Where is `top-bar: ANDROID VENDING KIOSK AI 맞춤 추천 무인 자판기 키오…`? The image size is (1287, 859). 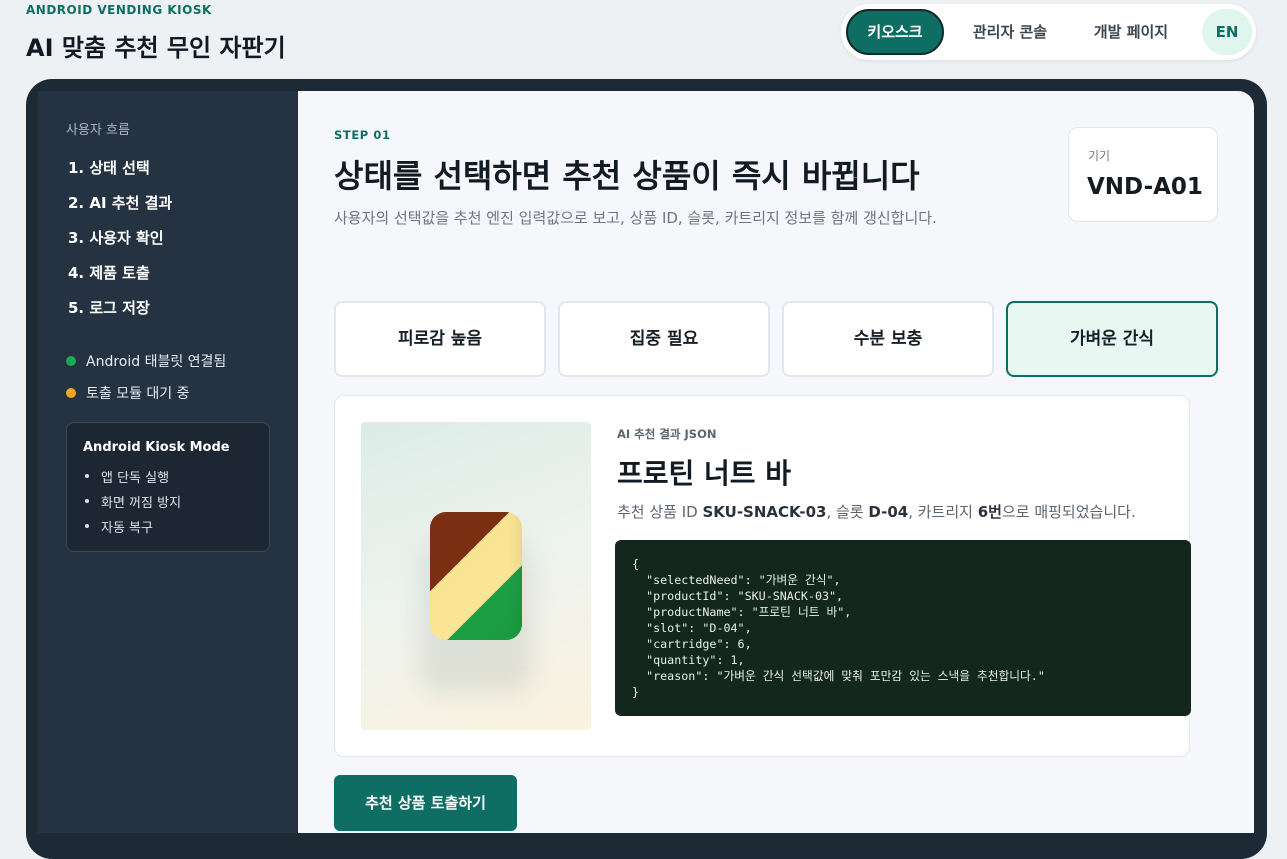
top-bar: ANDROID VENDING KIOSK AI 맞춤 추천 무인 자판기 키오… is located at coordinates (643, 40).